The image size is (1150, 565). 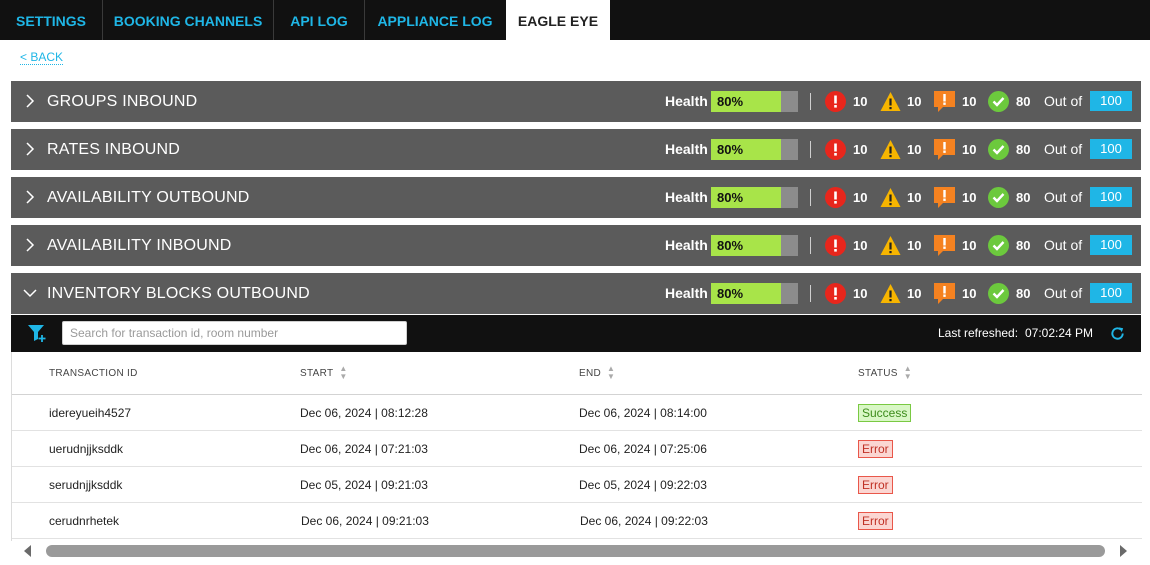 What do you see at coordinates (86, 485) in the screenshot?
I see `transaction-id-cell: serudnjjksddk` at bounding box center [86, 485].